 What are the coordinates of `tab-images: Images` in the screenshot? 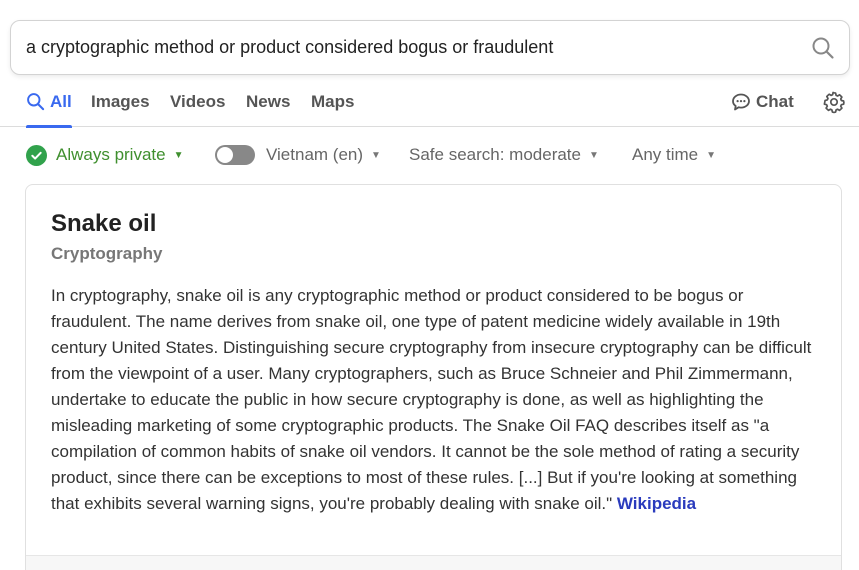 It's located at (120, 101).